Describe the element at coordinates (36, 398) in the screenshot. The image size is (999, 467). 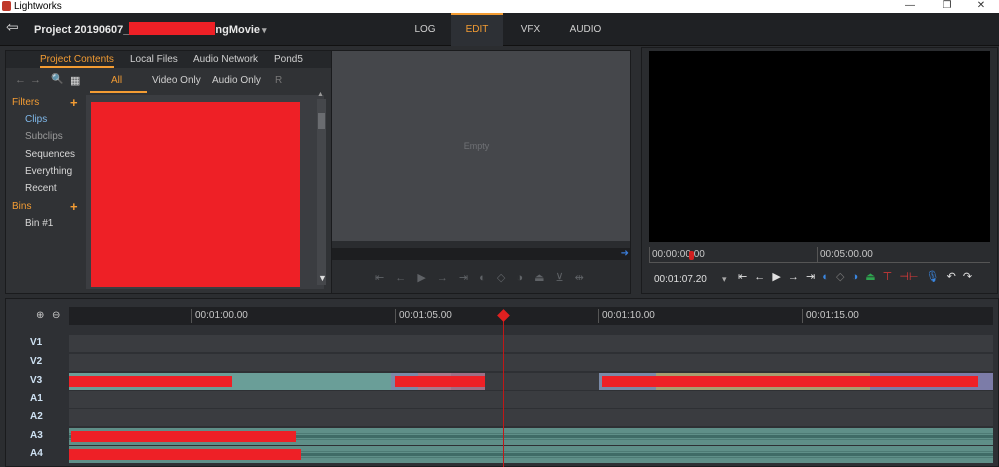
I see `track-label-a1: A1` at that location.